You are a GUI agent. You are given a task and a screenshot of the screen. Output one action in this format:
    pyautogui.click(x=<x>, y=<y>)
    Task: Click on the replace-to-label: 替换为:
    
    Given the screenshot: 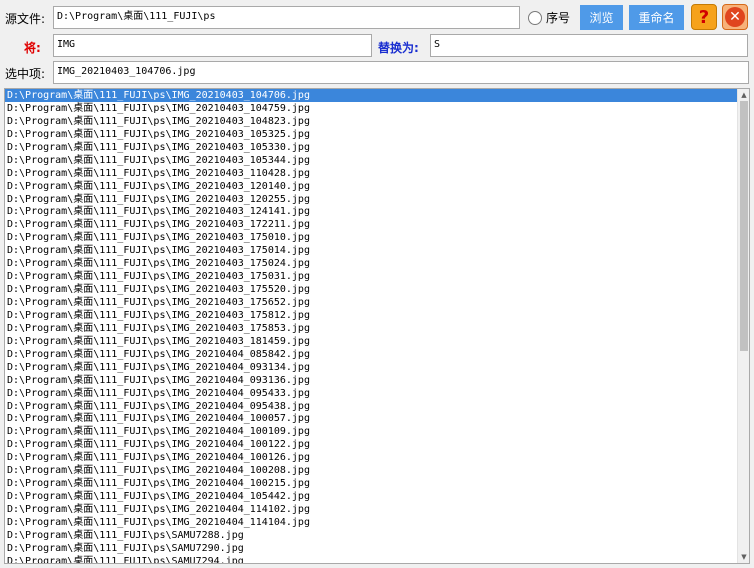 What is the action you would take?
    pyautogui.click(x=398, y=48)
    